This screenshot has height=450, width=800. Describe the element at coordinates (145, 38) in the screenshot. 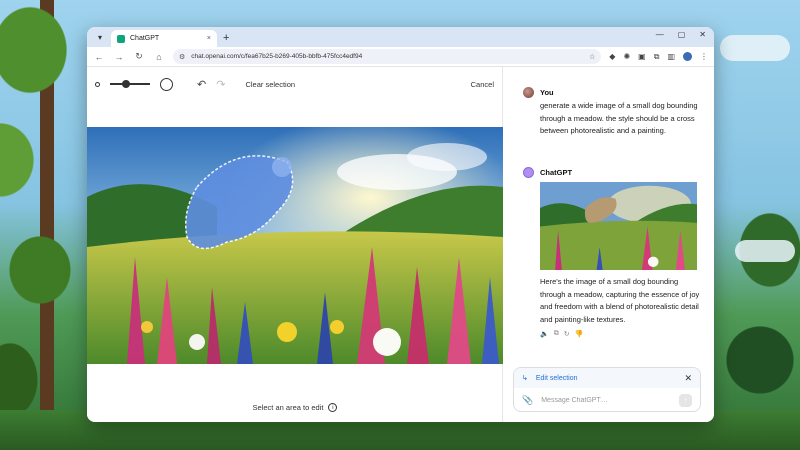

I see `tab-title: ChatGPT` at that location.